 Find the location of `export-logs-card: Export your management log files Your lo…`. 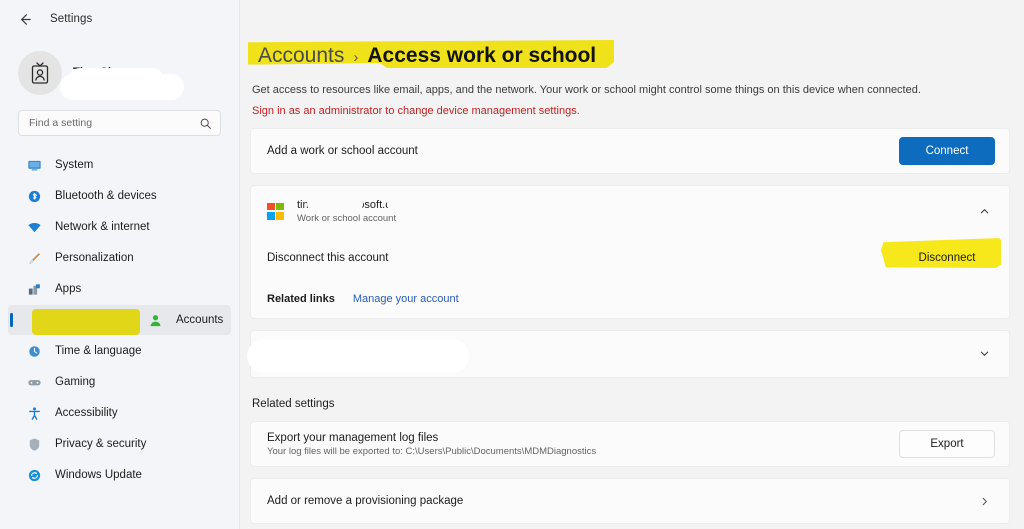

export-logs-card: Export your management log files Your lo… is located at coordinates (630, 444).